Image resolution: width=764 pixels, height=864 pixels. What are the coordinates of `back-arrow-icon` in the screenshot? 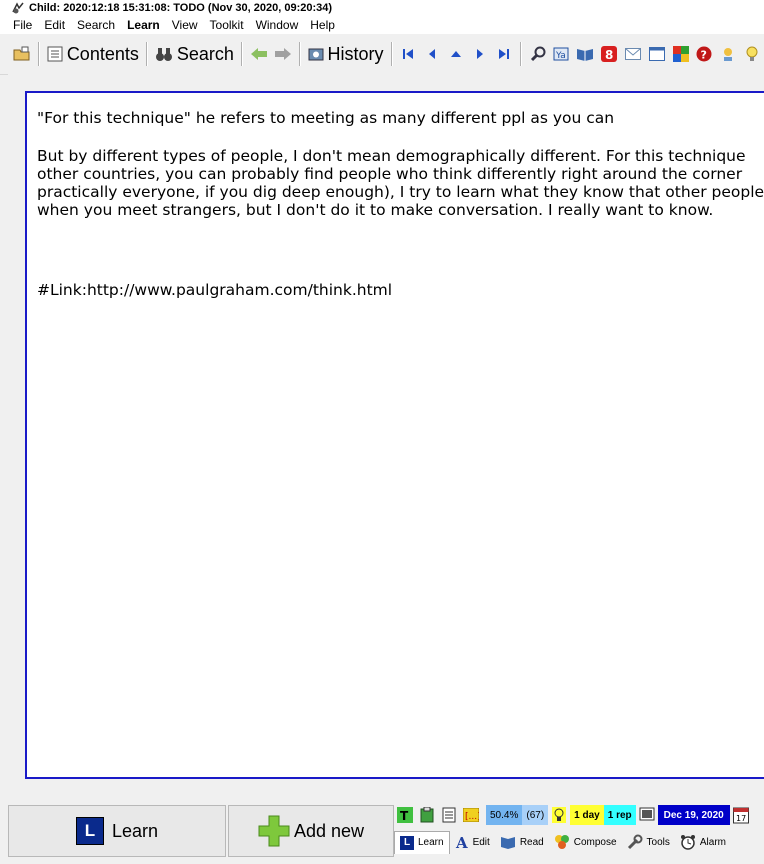 It's located at (259, 54).